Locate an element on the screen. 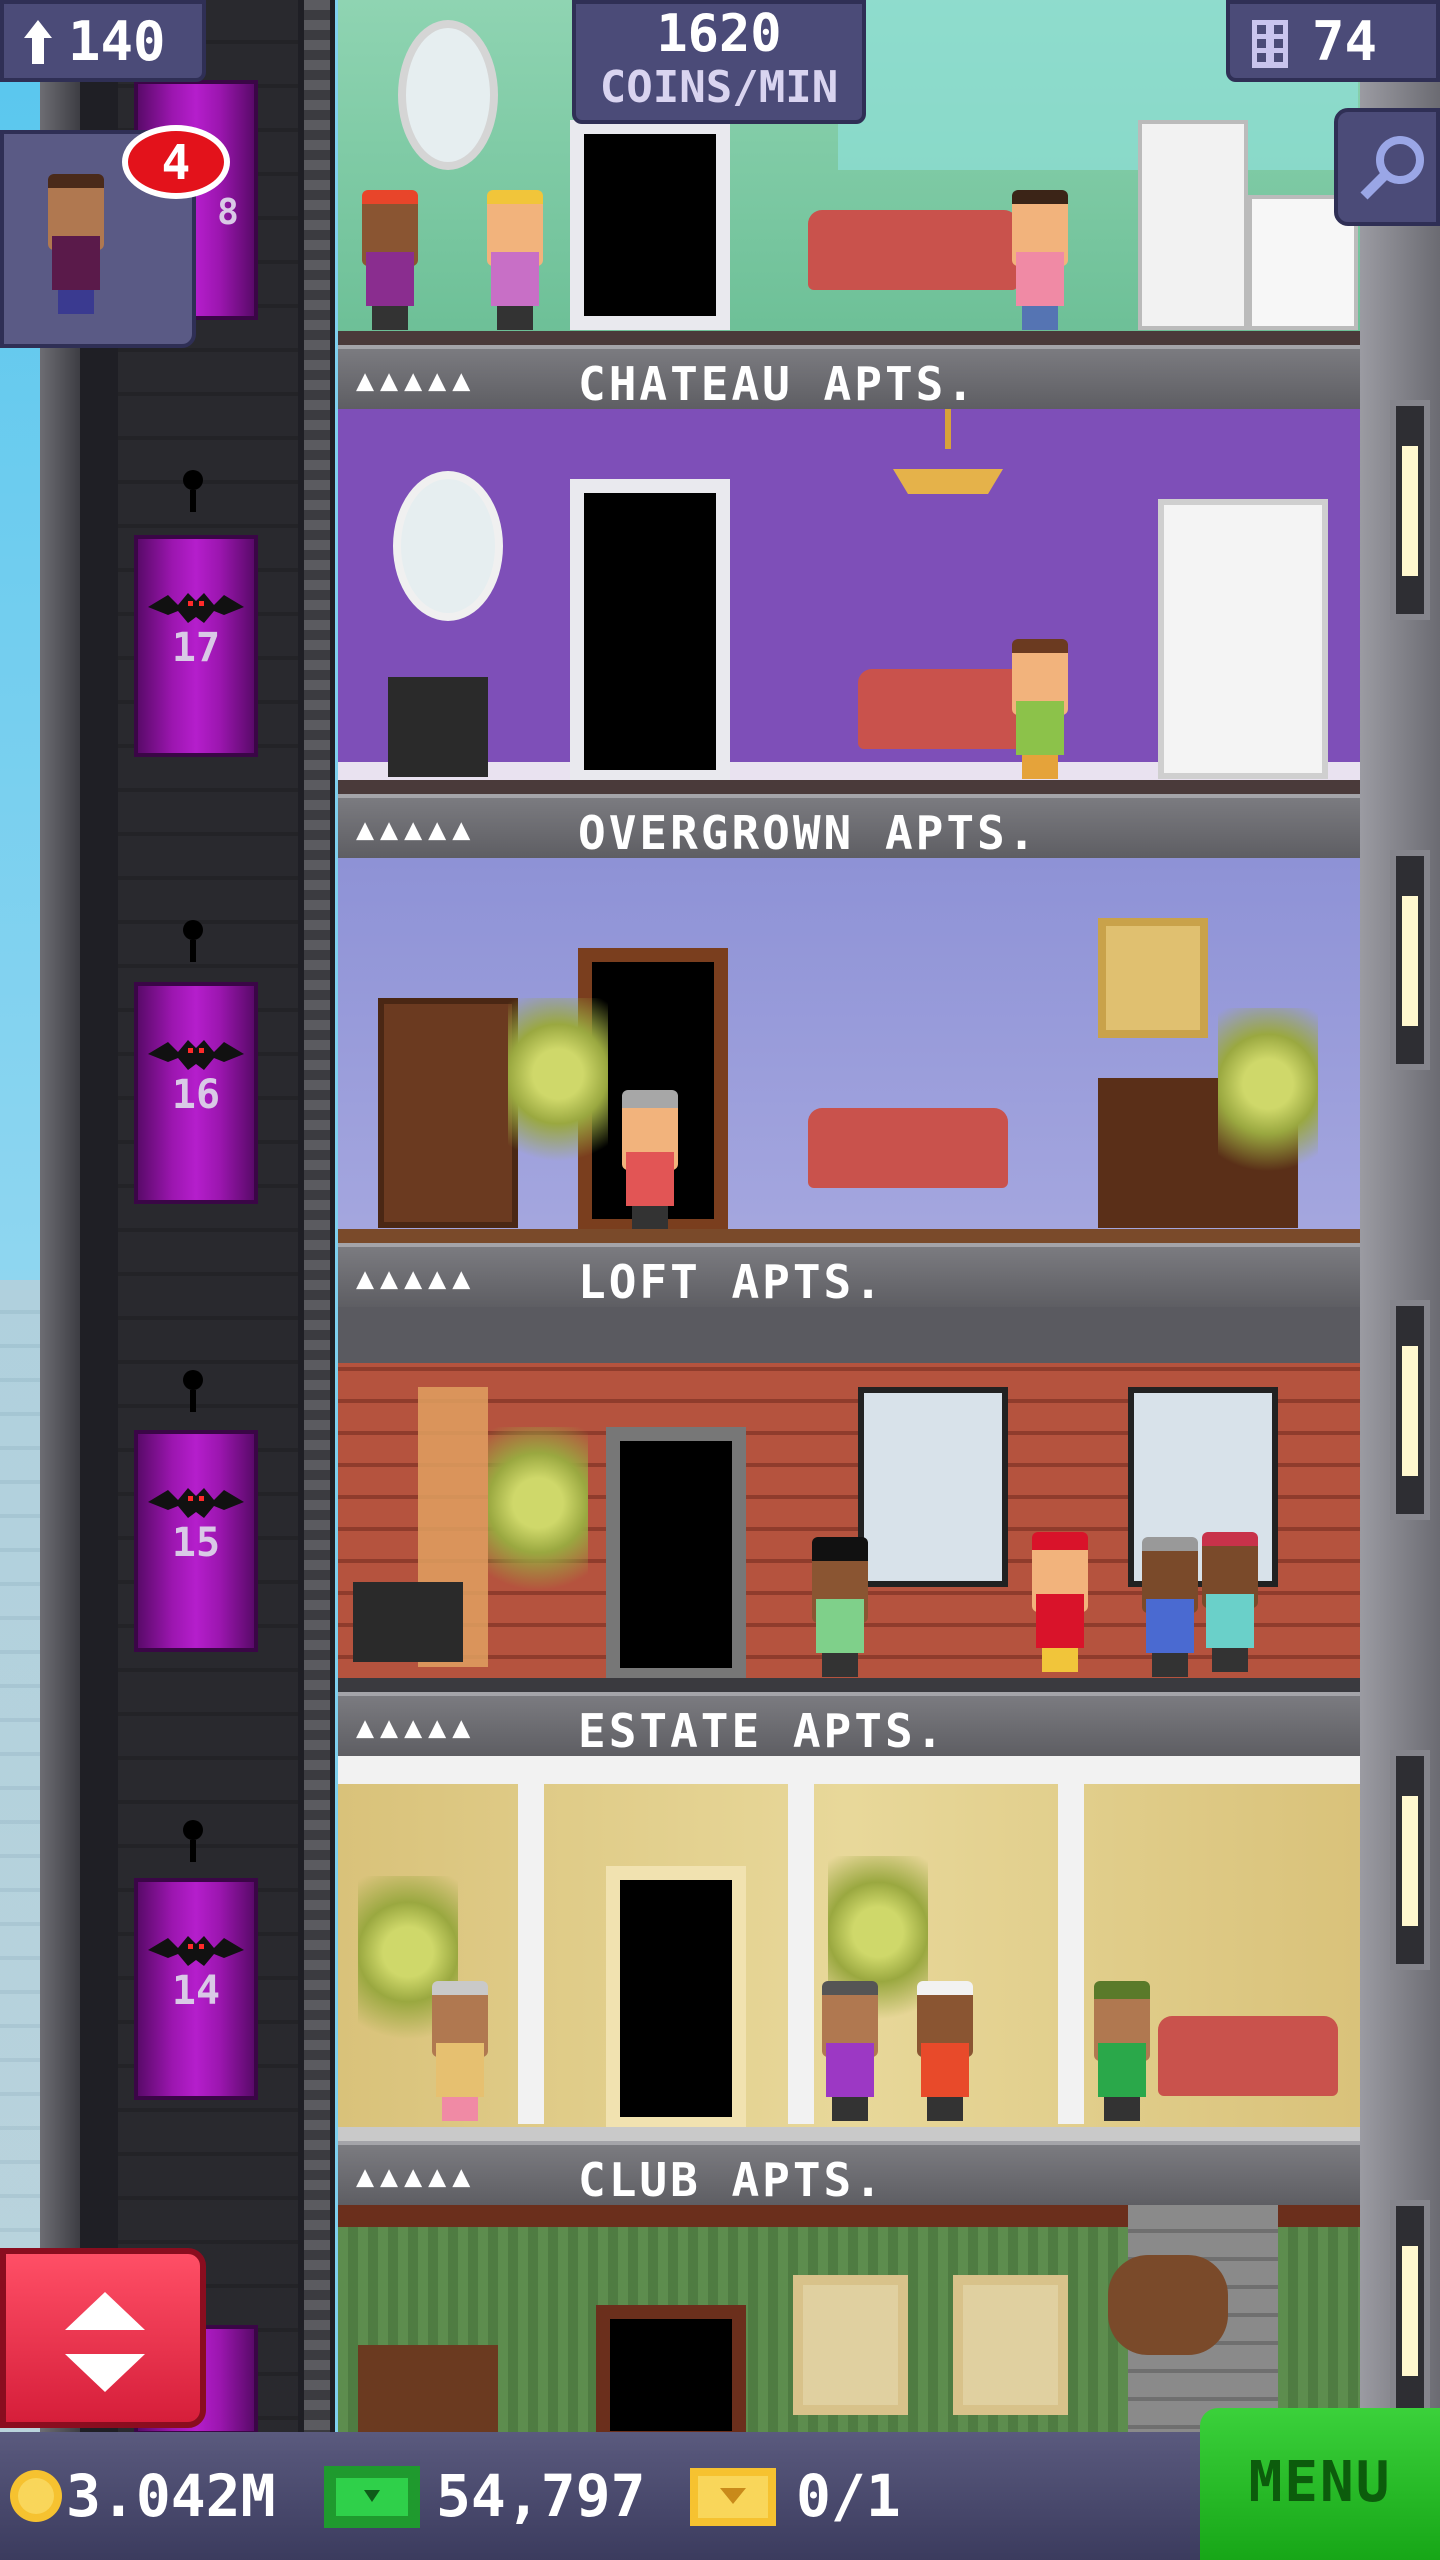 The height and width of the screenshot is (2560, 1440). fridge is located at coordinates (1193, 225).